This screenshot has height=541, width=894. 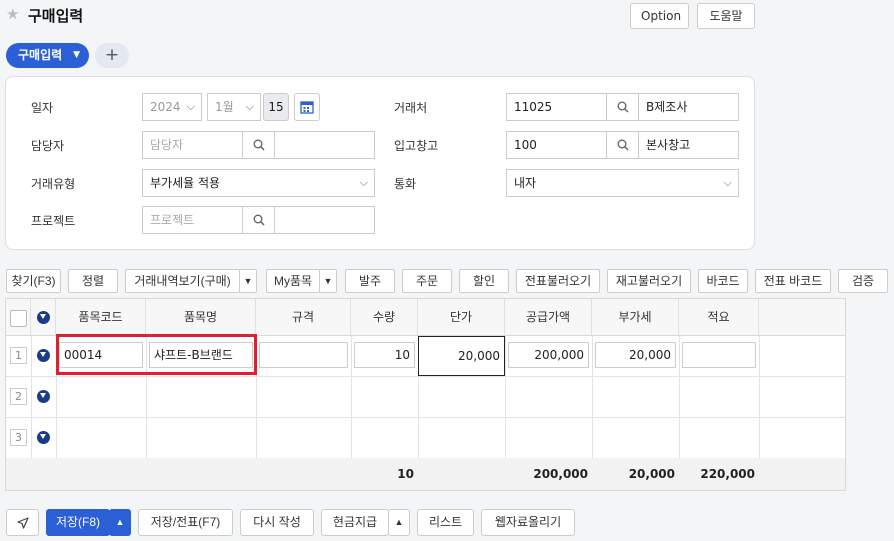 What do you see at coordinates (293, 281) in the screenshot?
I see `my-items-button: My품목` at bounding box center [293, 281].